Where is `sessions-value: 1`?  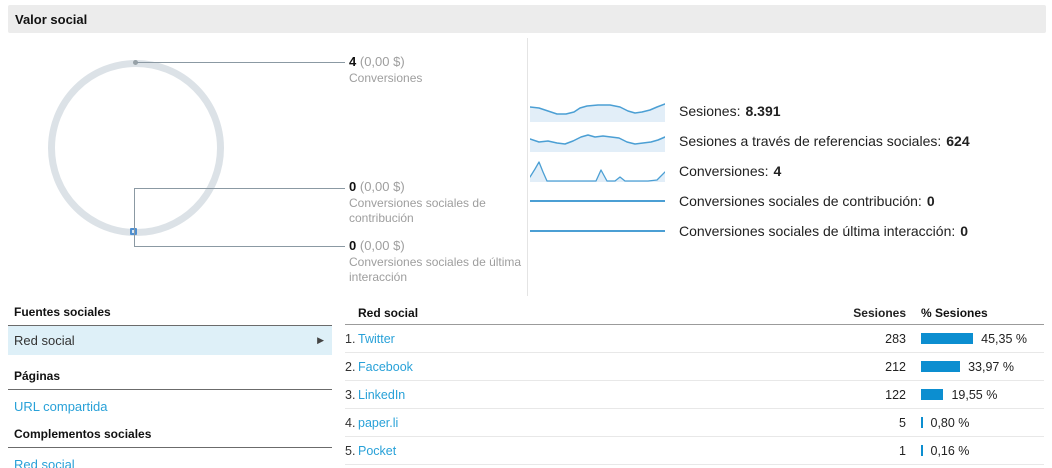
sessions-value: 1 is located at coordinates (902, 450).